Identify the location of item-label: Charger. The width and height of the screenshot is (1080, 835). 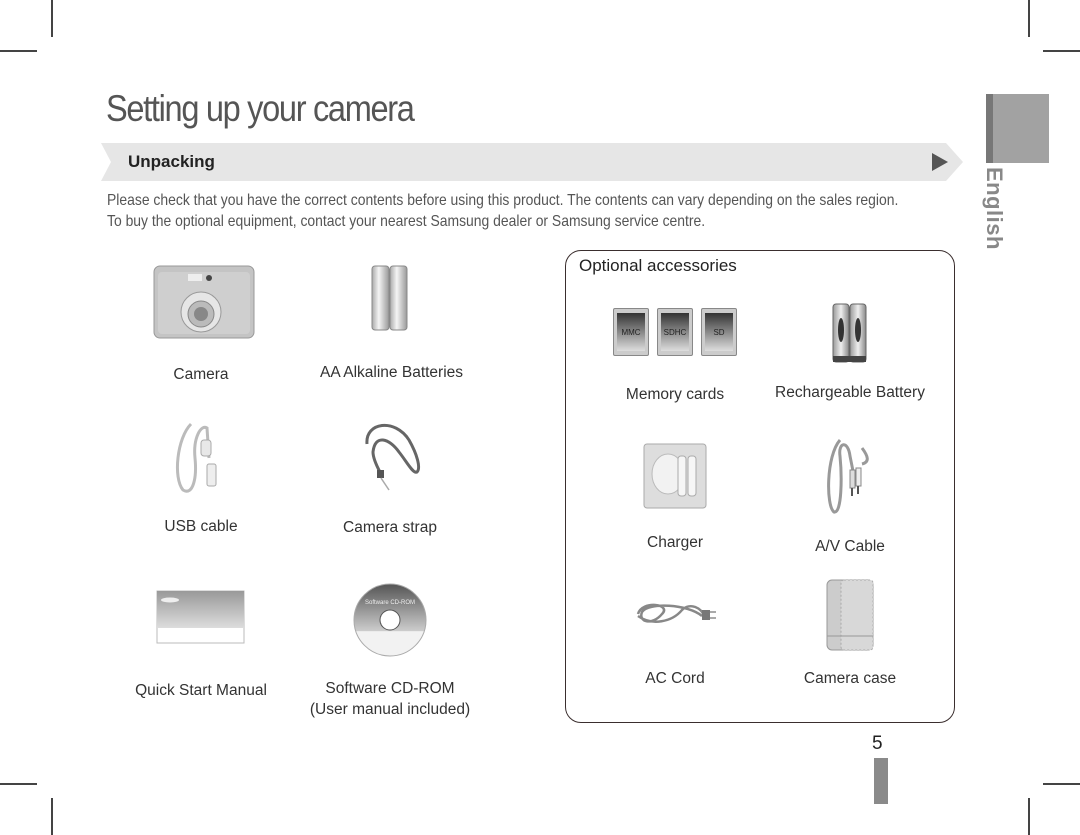
(675, 542).